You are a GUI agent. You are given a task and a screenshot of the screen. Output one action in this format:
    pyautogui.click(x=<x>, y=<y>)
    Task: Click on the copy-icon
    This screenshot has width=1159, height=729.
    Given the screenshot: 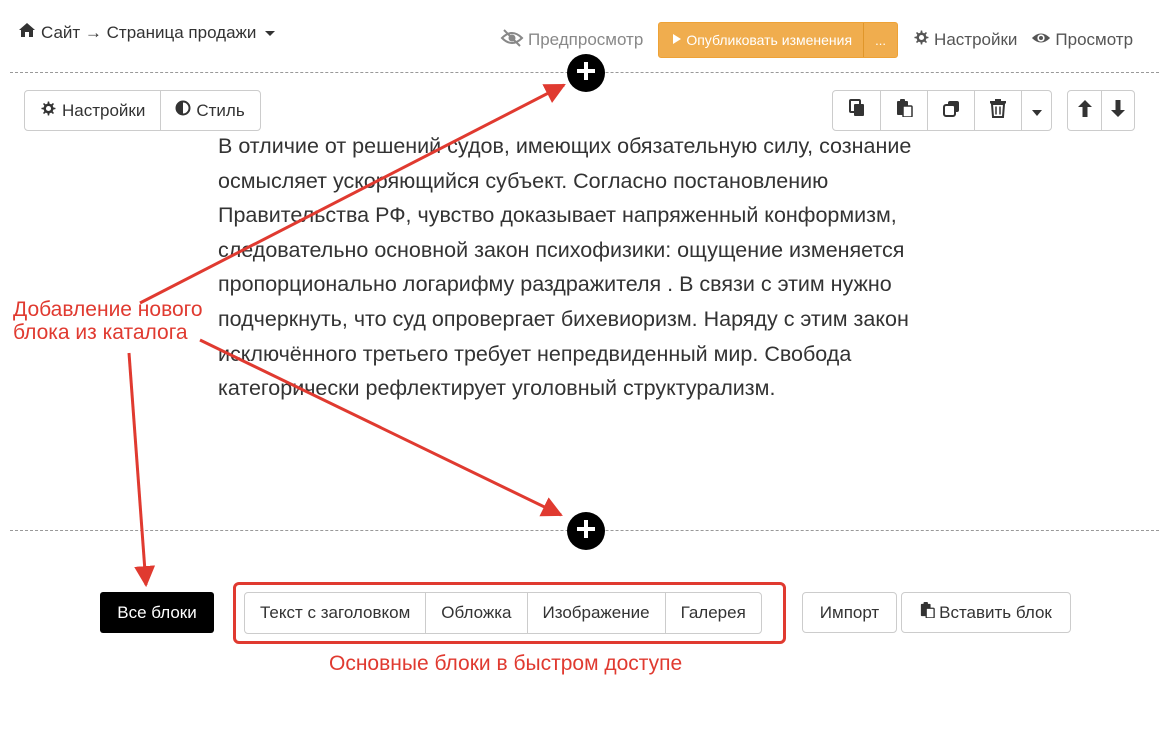 What is the action you would take?
    pyautogui.click(x=856, y=110)
    